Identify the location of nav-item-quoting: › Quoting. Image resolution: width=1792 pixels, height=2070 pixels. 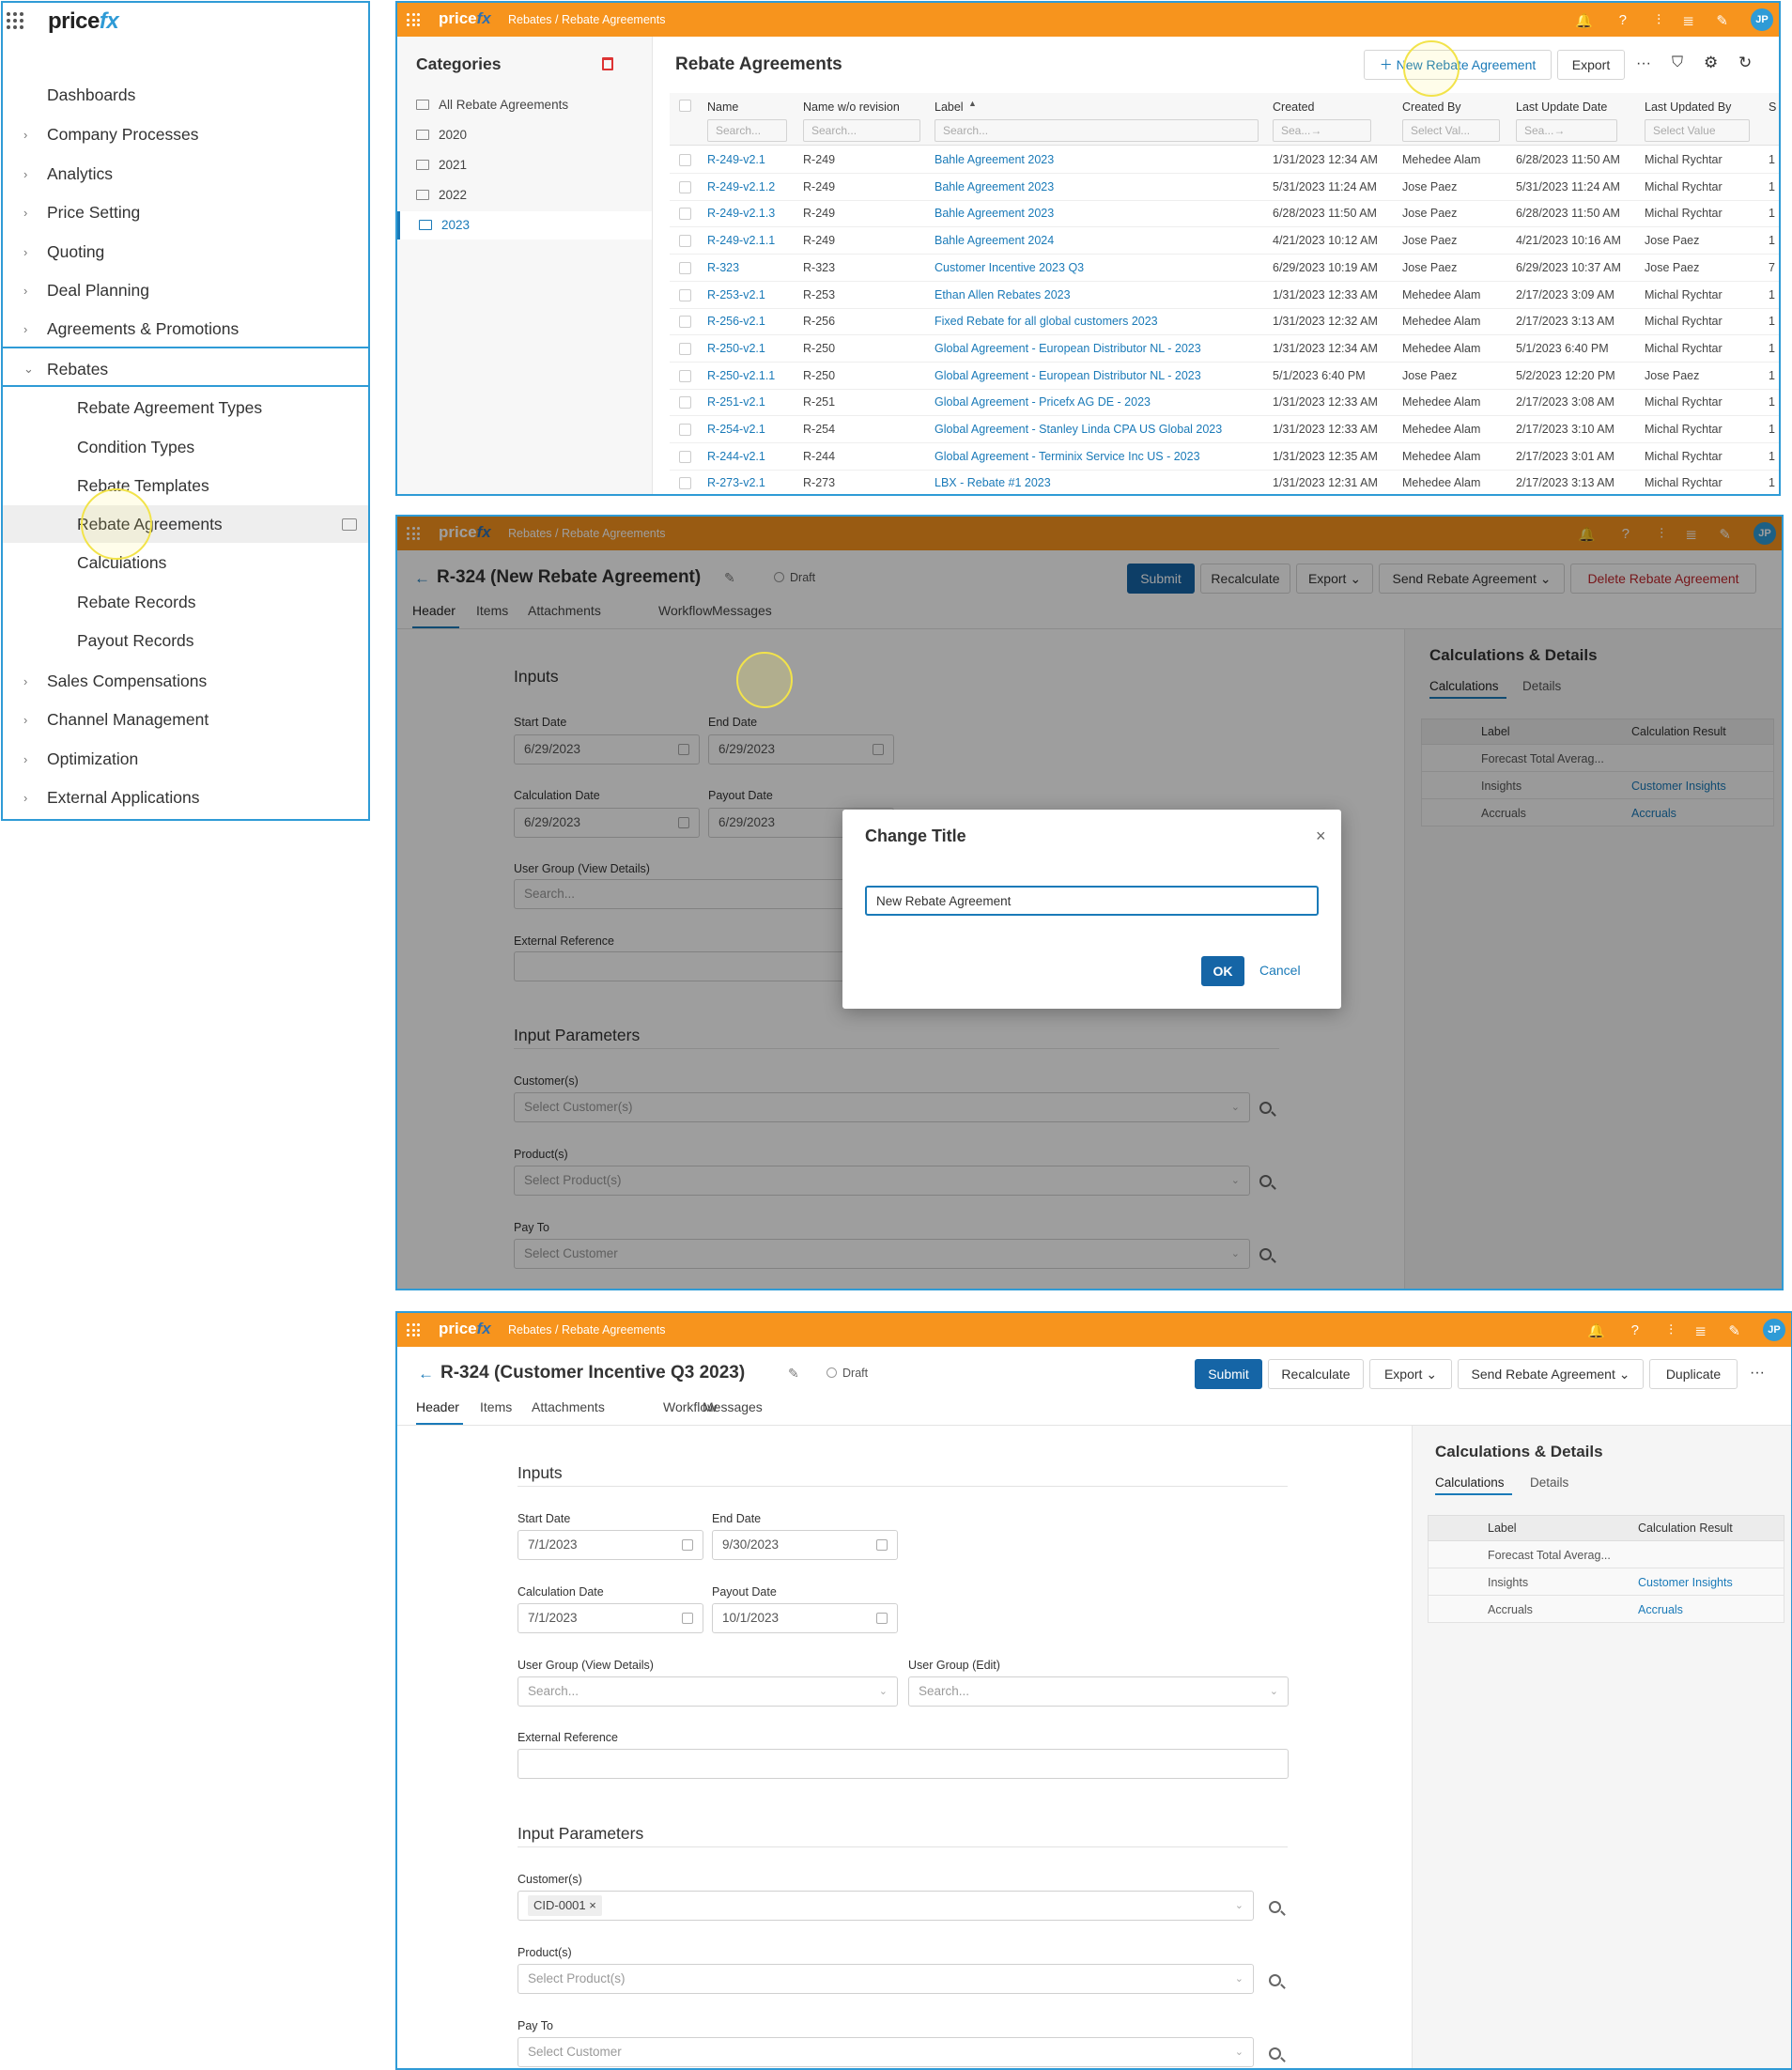
(185, 251).